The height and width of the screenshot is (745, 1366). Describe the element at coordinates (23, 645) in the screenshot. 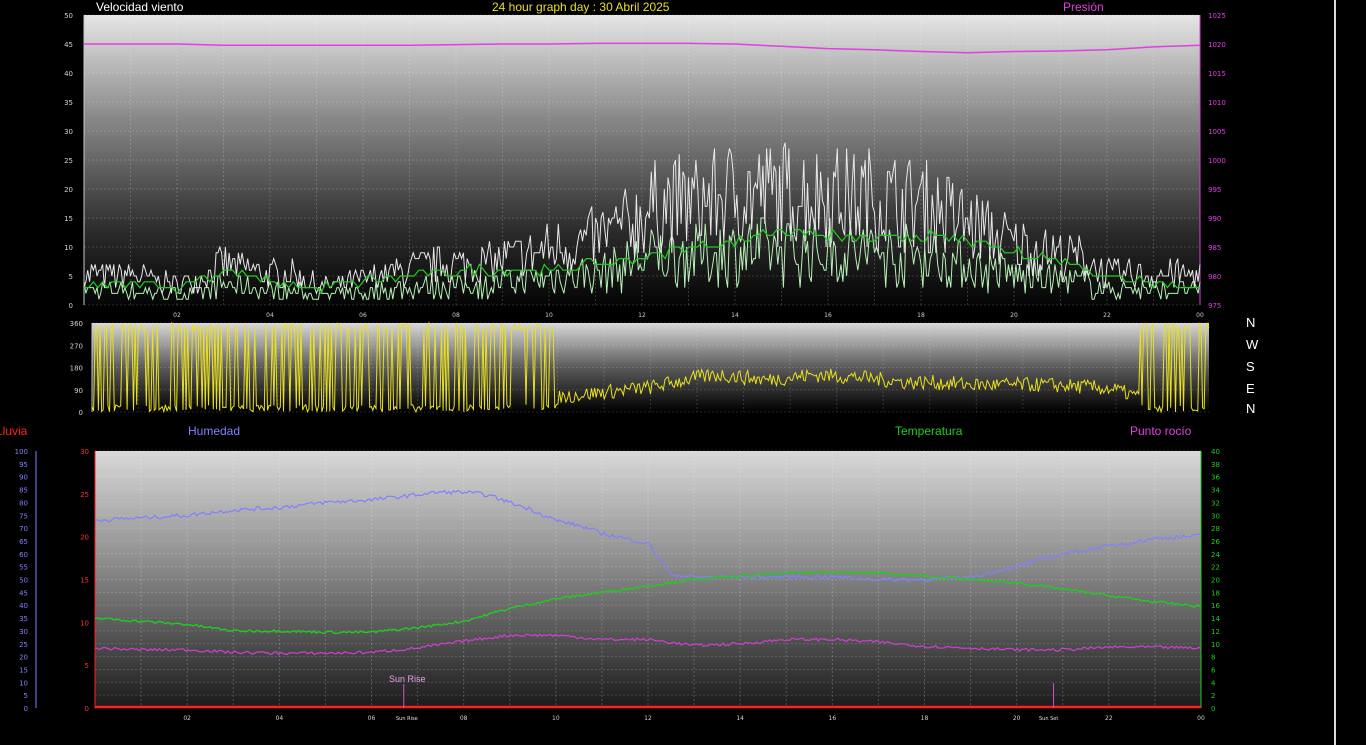

I see `humidity-y-tick: 25` at that location.